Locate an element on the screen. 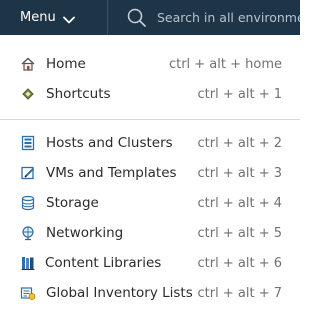 The width and height of the screenshot is (320, 312). menu-item-shortcut: ctrl + alt + 4 is located at coordinates (239, 203).